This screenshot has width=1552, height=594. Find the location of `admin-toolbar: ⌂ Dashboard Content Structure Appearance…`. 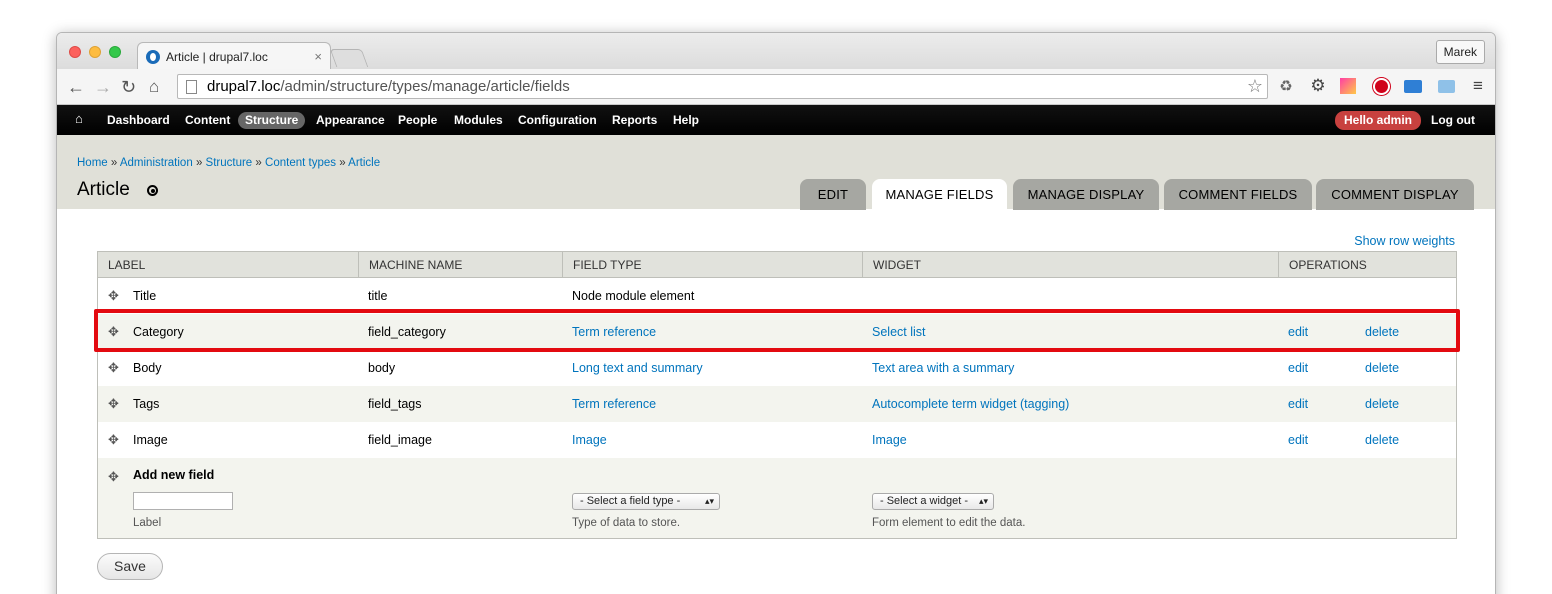

admin-toolbar: ⌂ Dashboard Content Structure Appearance… is located at coordinates (776, 120).